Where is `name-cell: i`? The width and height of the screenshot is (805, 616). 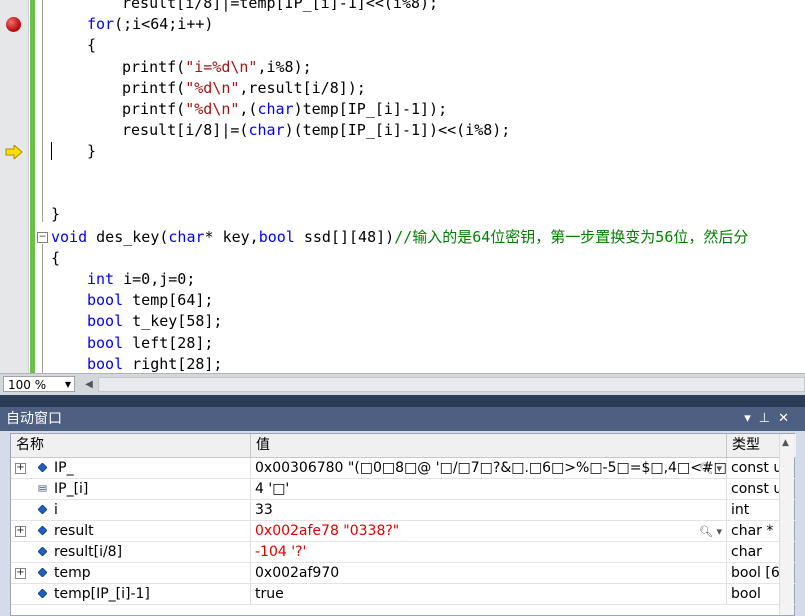 name-cell: i is located at coordinates (131, 510).